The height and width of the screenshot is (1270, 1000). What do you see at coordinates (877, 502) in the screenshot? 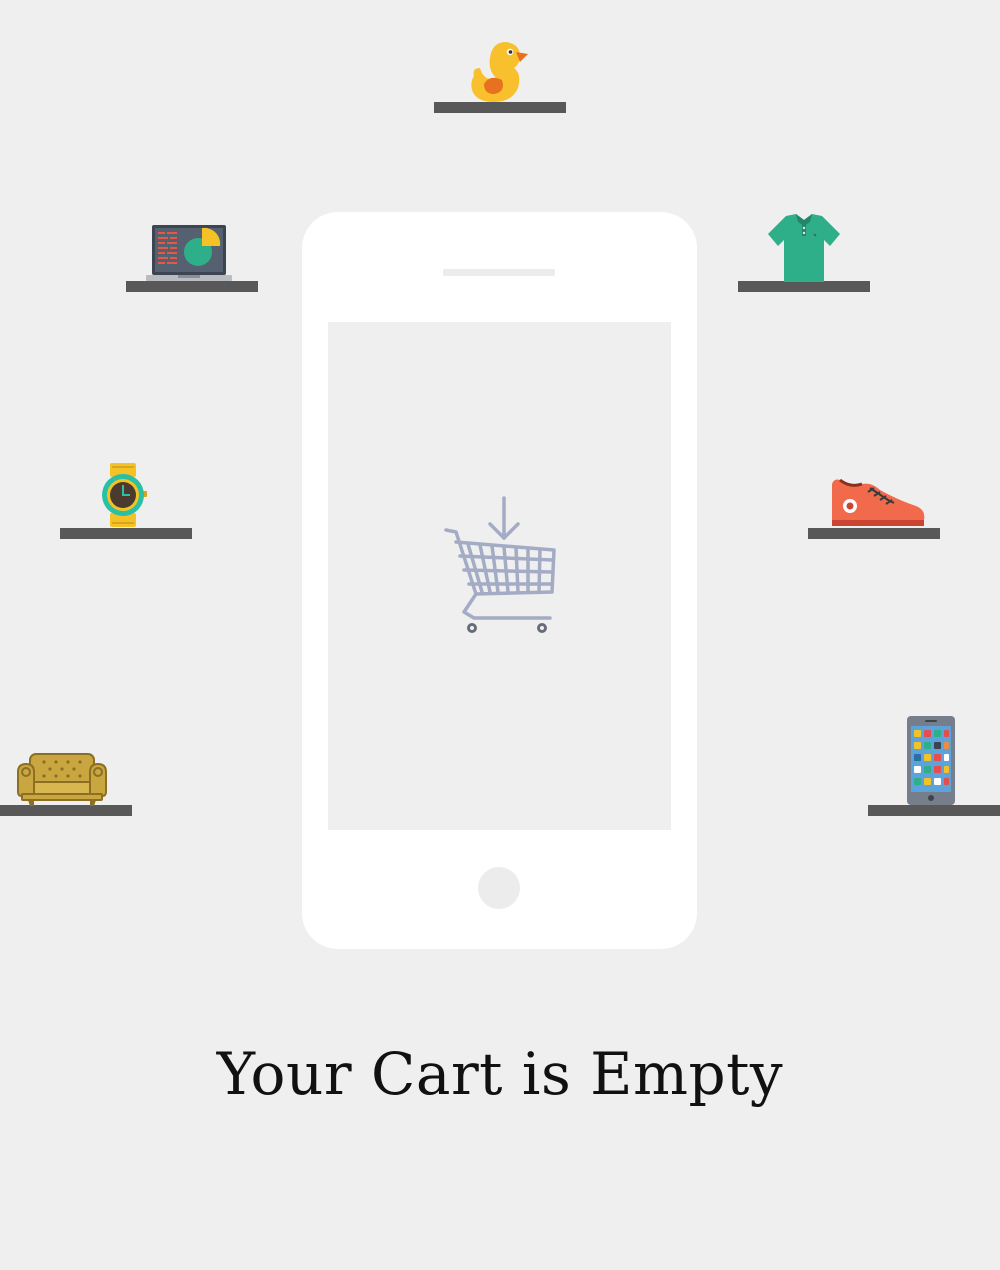
I see `sneaker-icon` at bounding box center [877, 502].